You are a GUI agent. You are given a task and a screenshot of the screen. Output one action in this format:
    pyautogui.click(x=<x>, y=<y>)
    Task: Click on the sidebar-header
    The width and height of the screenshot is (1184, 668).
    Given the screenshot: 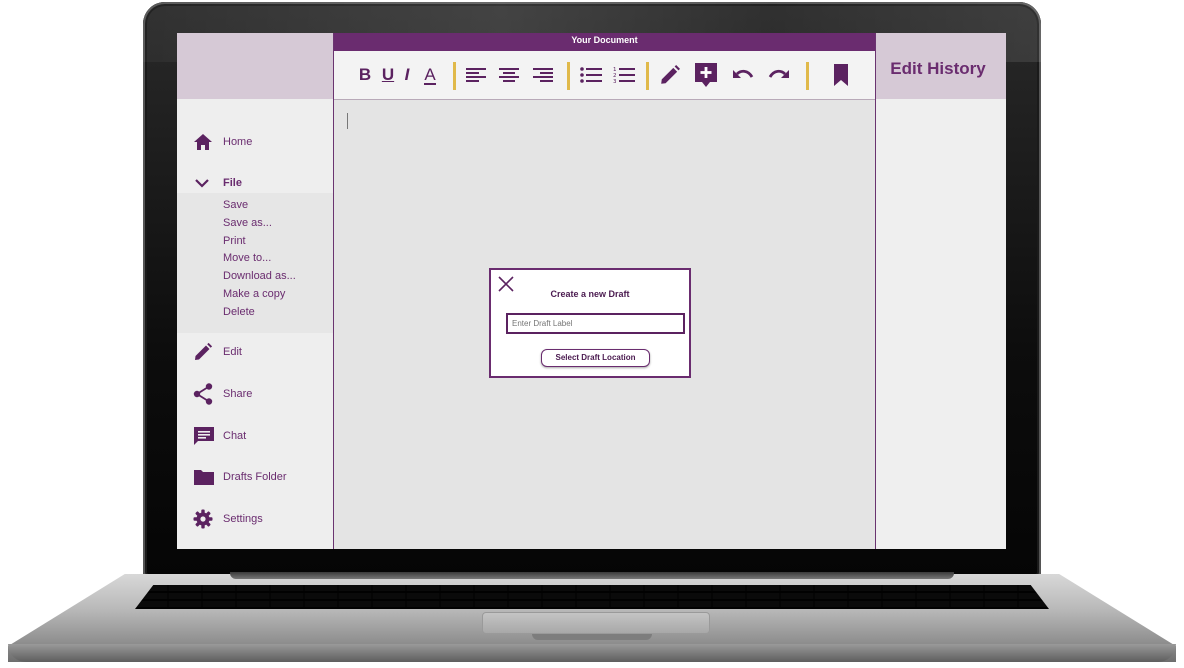 What is the action you would take?
    pyautogui.click(x=255, y=66)
    